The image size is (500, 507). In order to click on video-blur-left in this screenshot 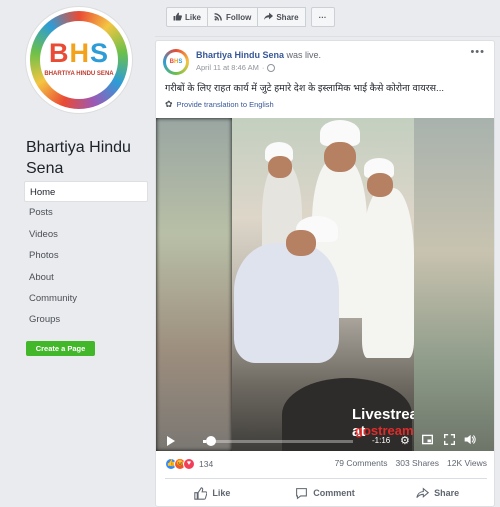, I will do `click(194, 284)`.